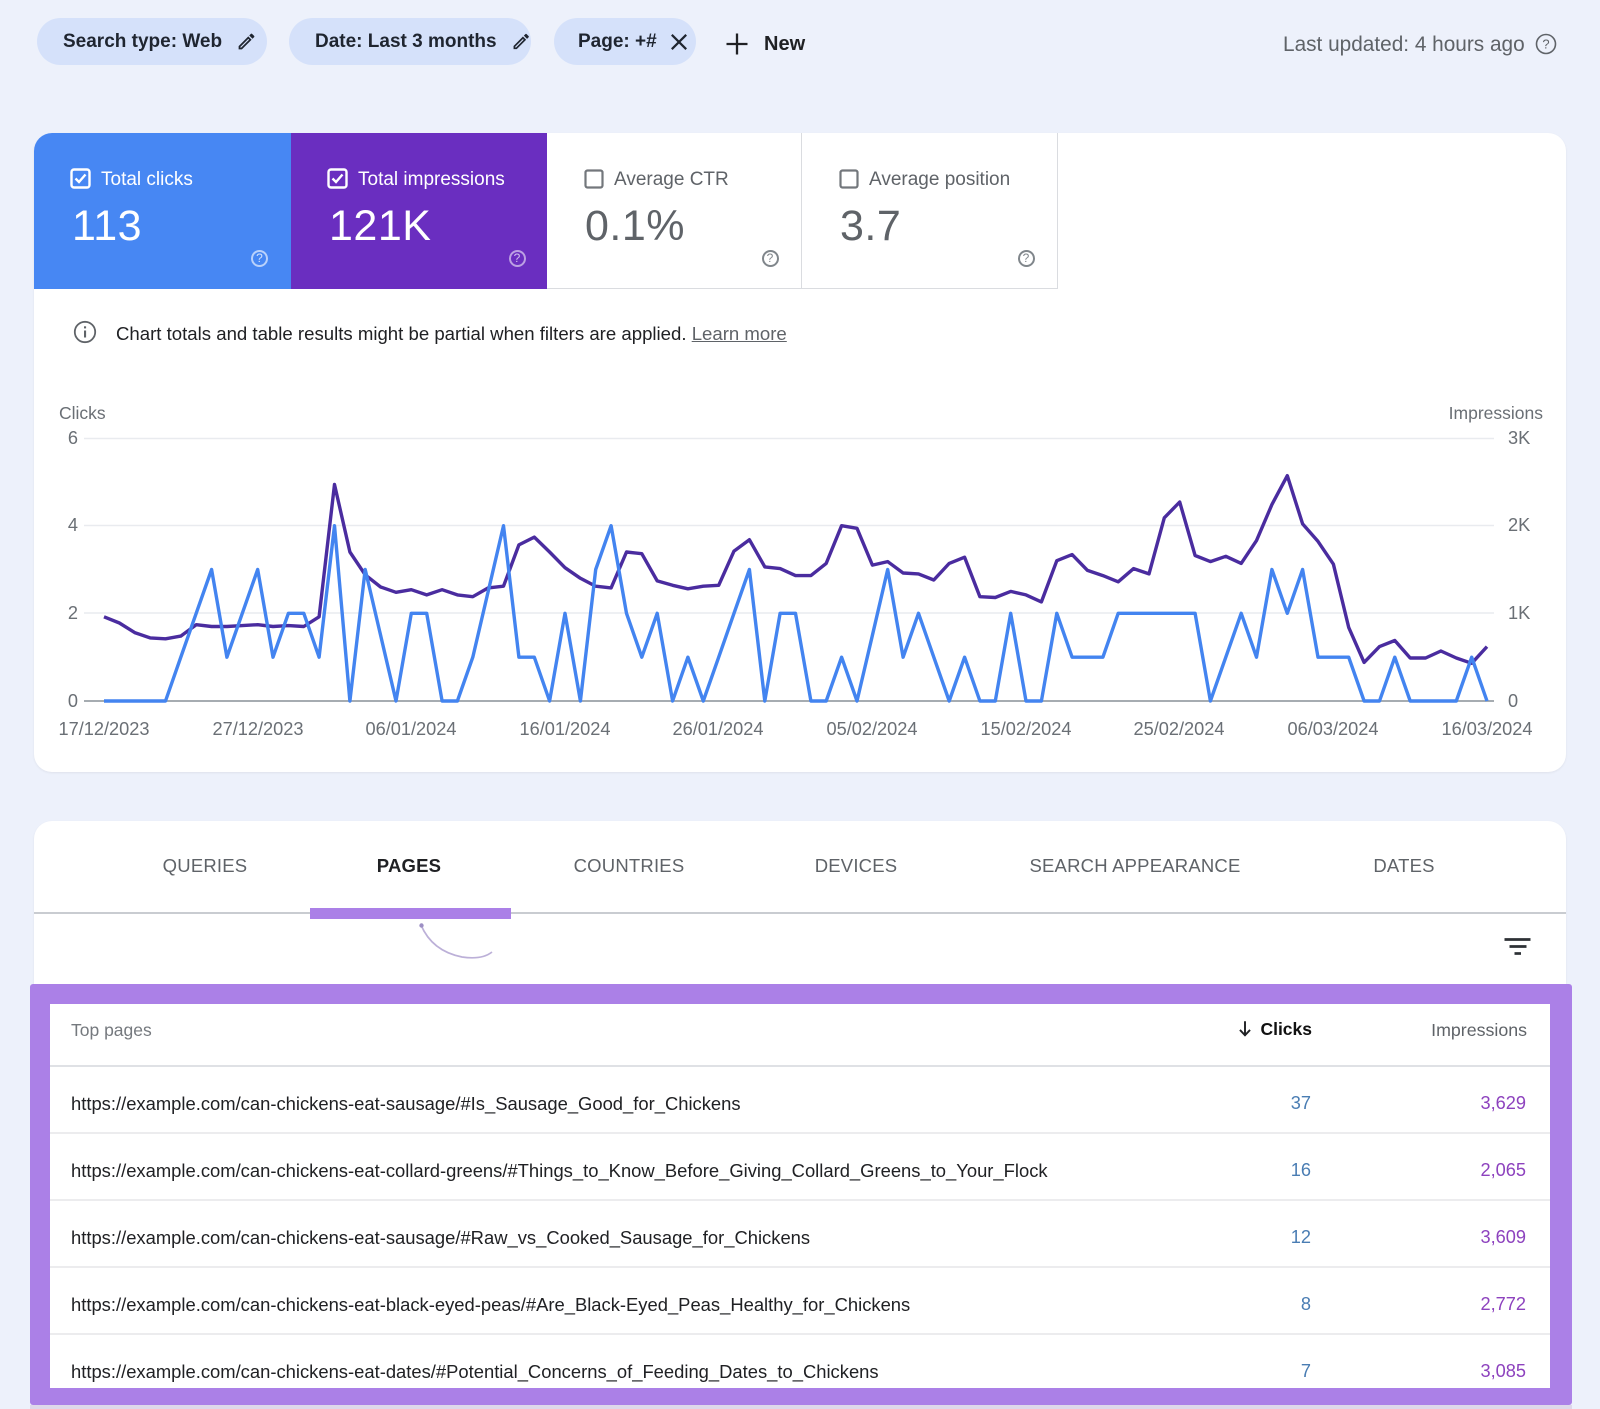 The width and height of the screenshot is (1600, 1409). Describe the element at coordinates (1332, 729) in the screenshot. I see `svg-text: 06/03/2024` at that location.